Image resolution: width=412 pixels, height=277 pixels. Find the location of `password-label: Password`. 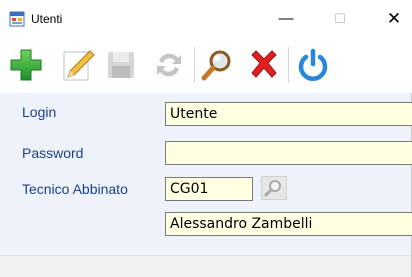

password-label: Password is located at coordinates (53, 153).